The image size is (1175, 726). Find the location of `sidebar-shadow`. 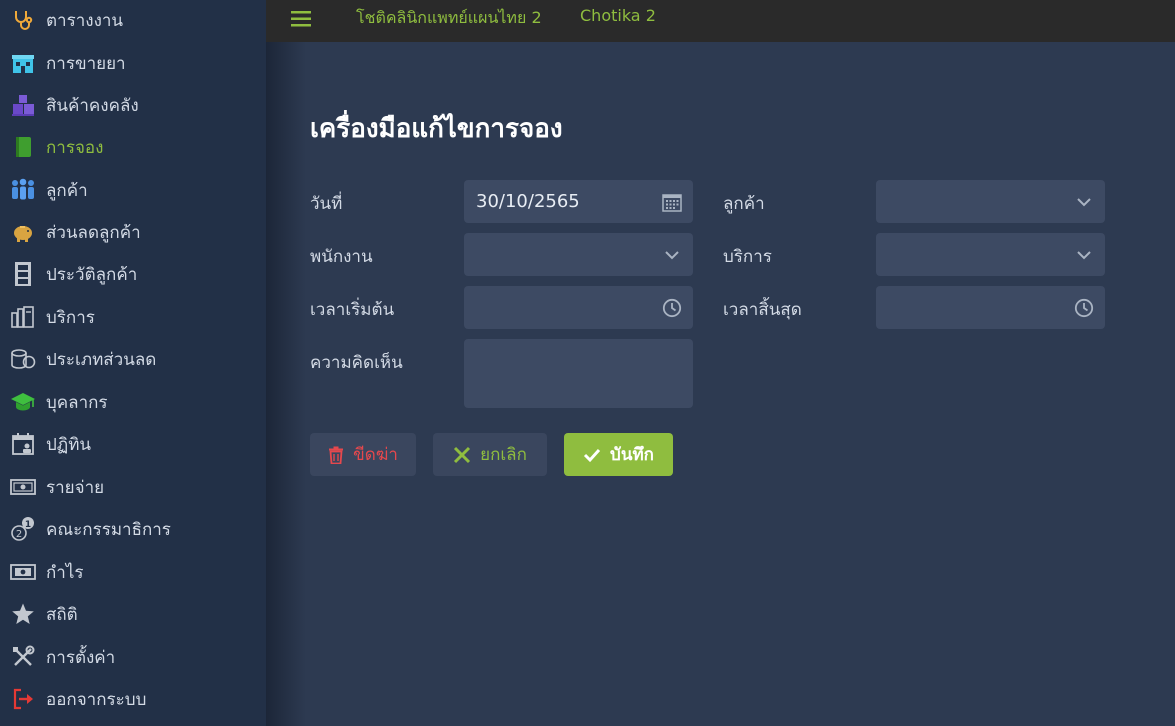

sidebar-shadow is located at coordinates (286, 384).